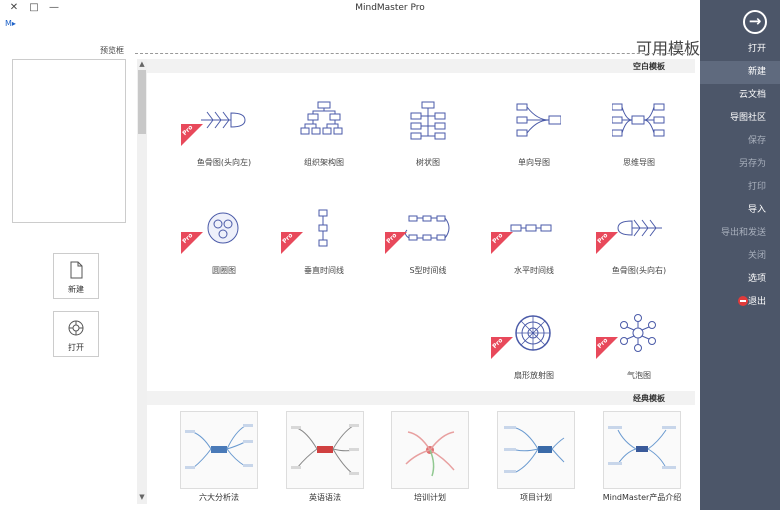 This screenshot has width=780, height=510. What do you see at coordinates (538, 120) in the screenshot?
I see `right-map-icon` at bounding box center [538, 120].